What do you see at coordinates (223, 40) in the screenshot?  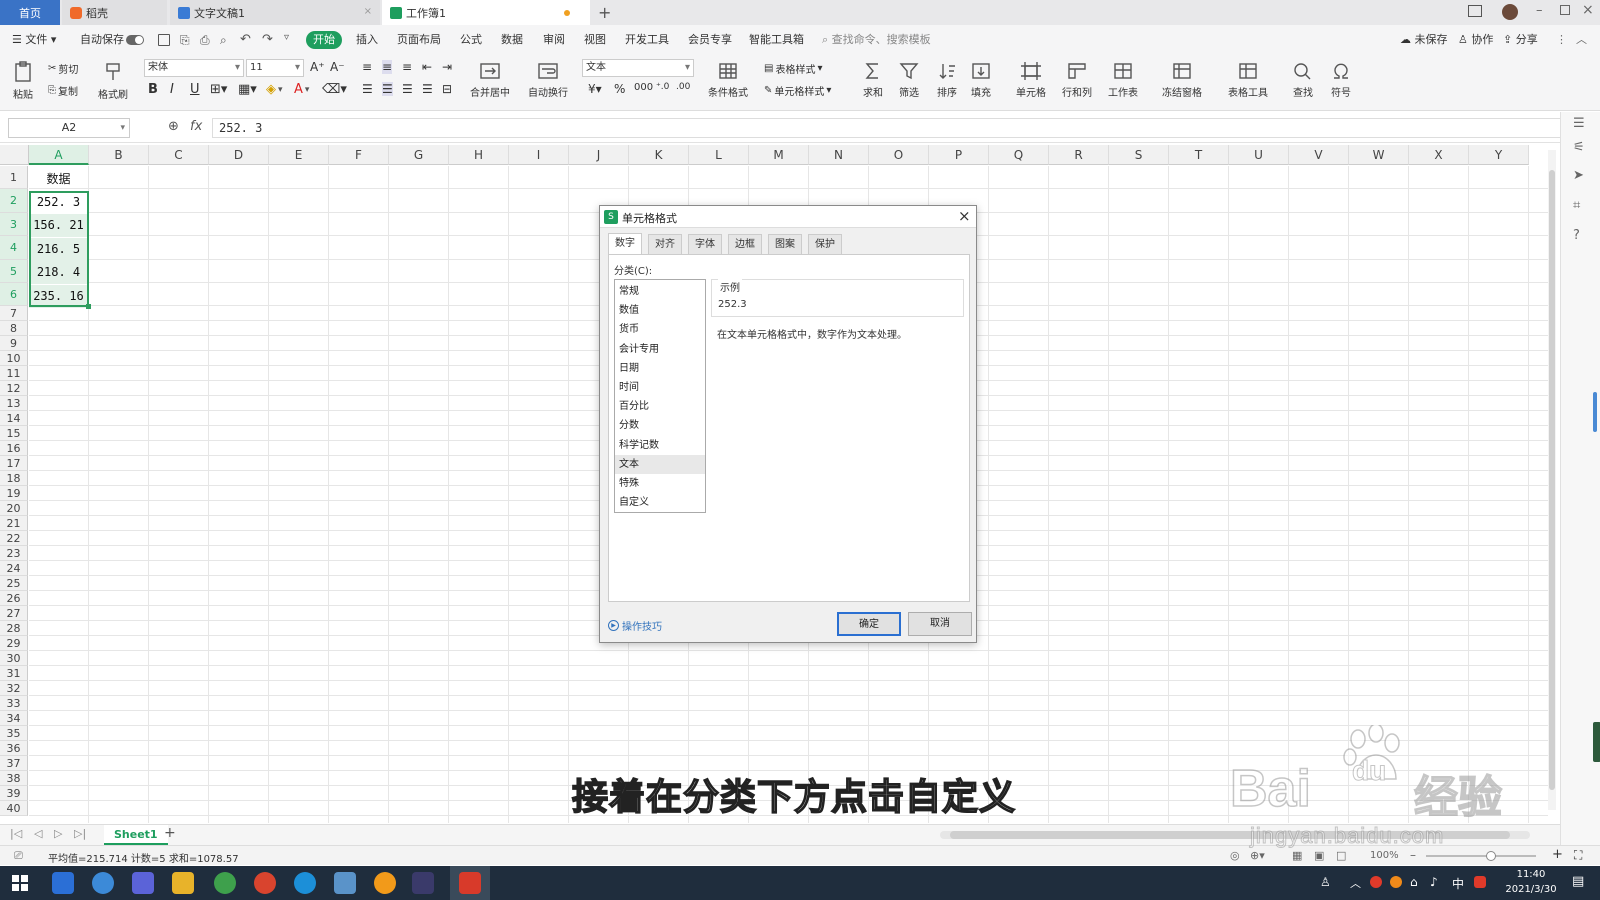 I see `preview-icon: ⌕` at bounding box center [223, 40].